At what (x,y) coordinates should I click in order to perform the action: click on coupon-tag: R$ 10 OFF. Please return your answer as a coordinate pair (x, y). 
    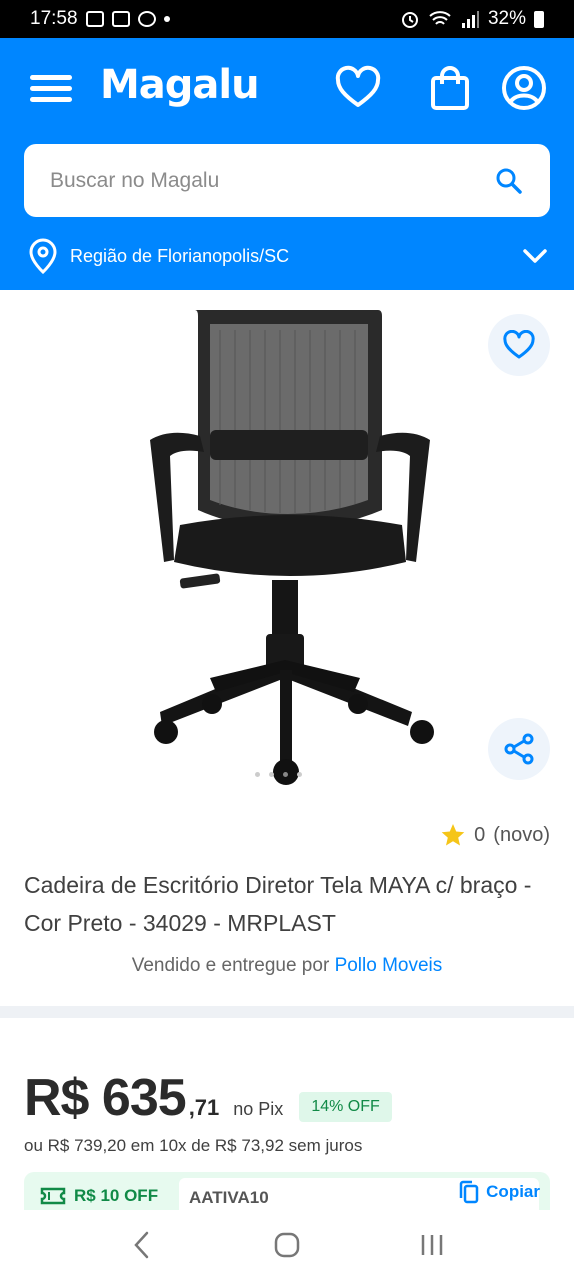
    Looking at the image, I should click on (99, 1196).